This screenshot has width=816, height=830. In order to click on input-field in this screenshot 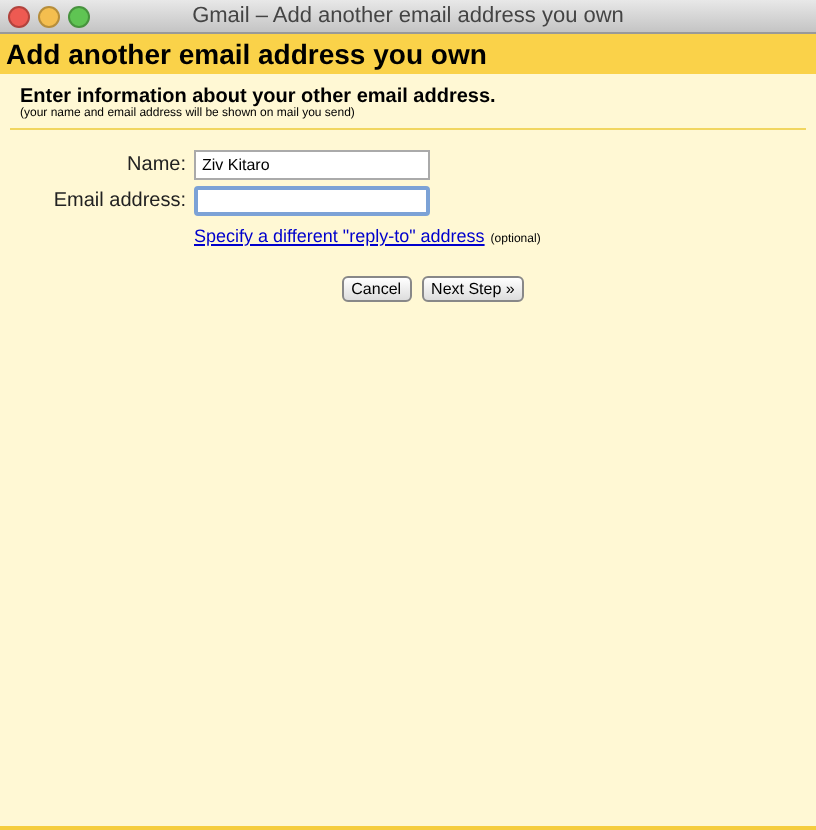, I will do `click(312, 201)`.